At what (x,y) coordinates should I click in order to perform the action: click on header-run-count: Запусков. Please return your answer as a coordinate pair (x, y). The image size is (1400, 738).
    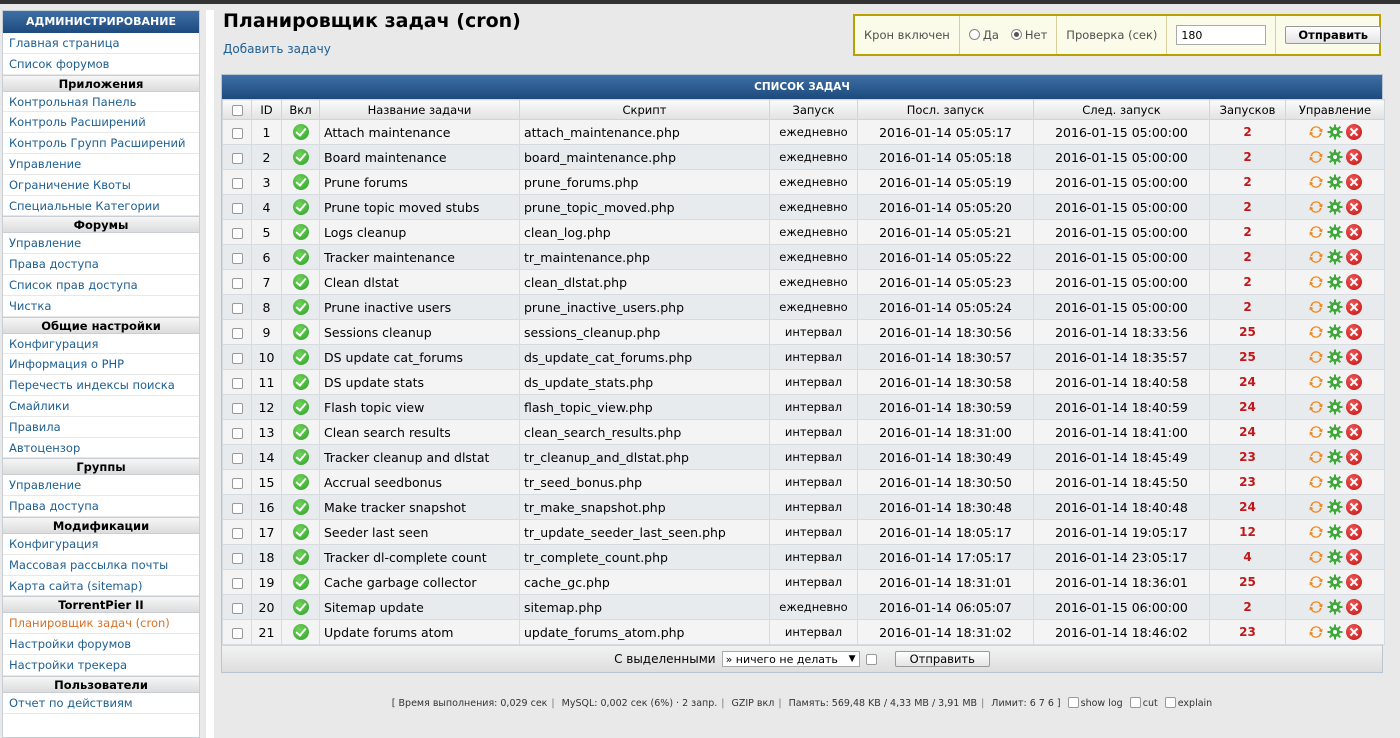
    Looking at the image, I should click on (1247, 109).